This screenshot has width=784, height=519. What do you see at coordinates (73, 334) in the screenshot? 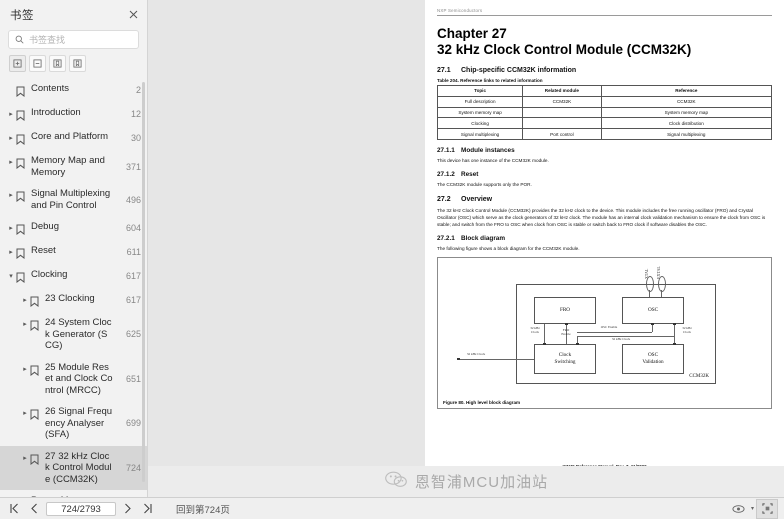
I see `bookmark-item: ▸ 24 System Clock Generator (SCG) 625` at bounding box center [73, 334].